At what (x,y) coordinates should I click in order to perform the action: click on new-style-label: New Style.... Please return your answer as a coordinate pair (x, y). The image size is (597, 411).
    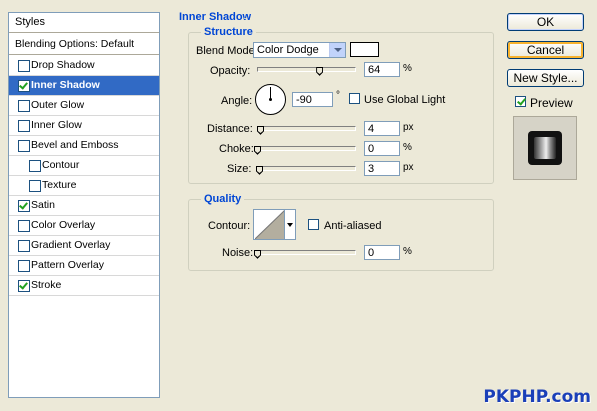
    Looking at the image, I should click on (545, 78).